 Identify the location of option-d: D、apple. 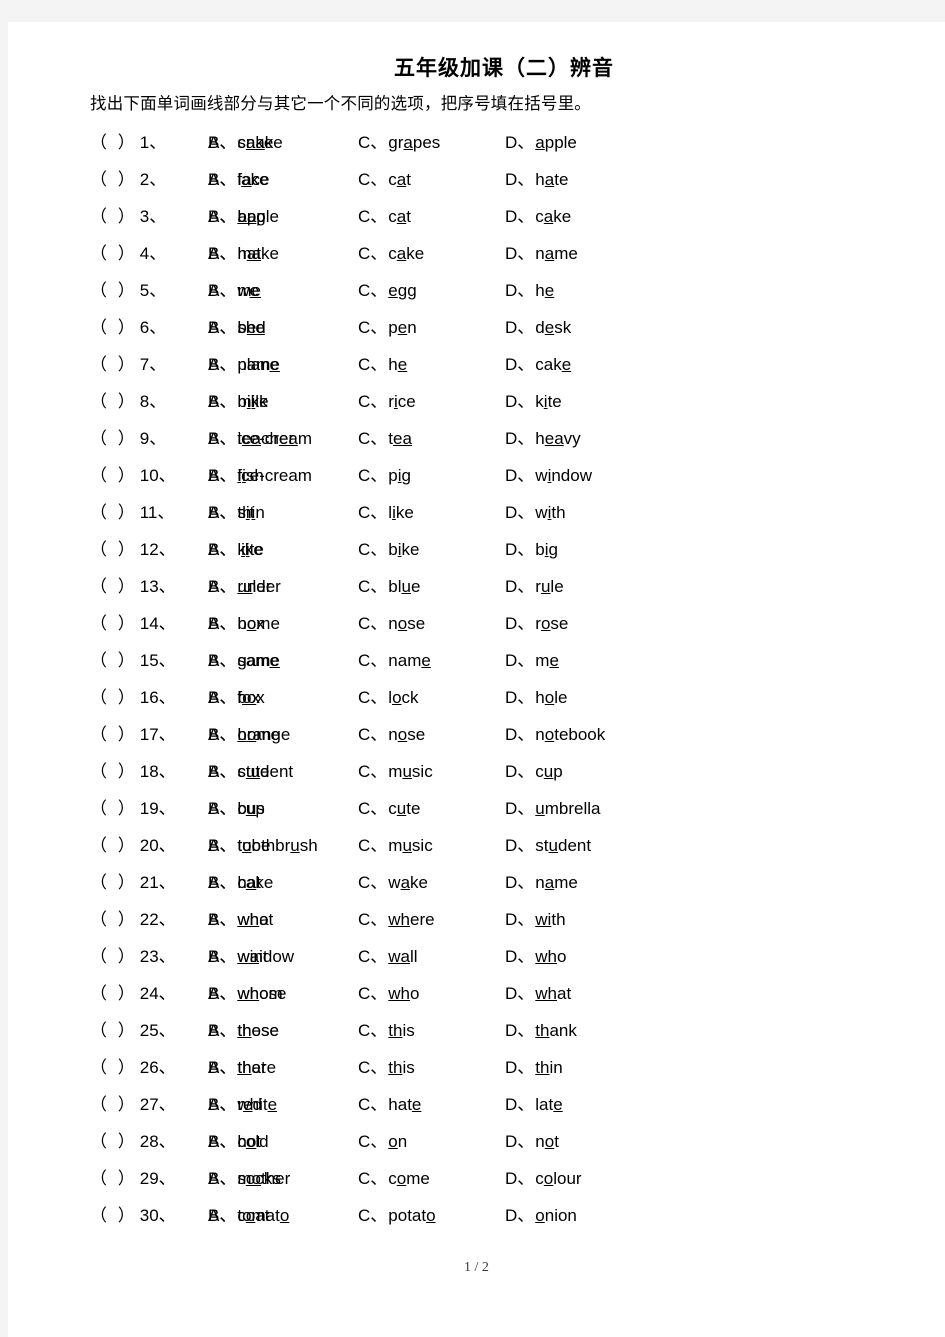
(541, 140).